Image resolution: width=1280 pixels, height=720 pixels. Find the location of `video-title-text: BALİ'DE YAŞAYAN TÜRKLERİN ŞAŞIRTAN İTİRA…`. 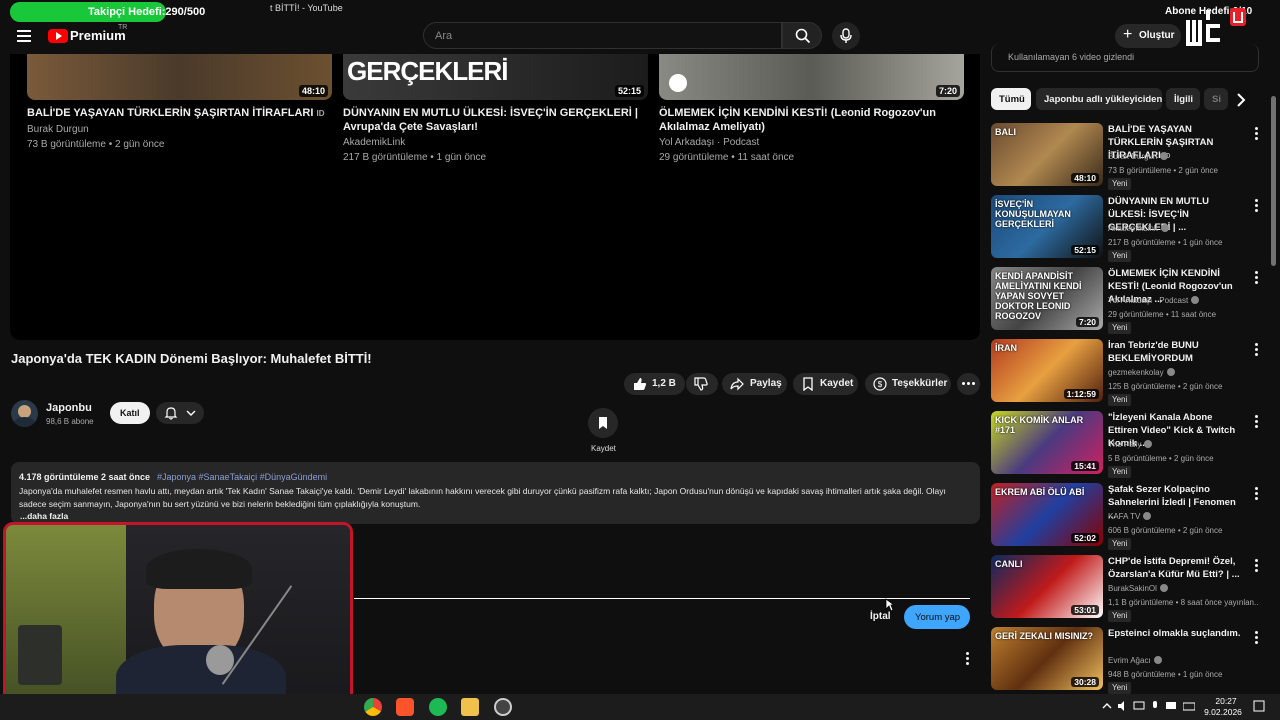

video-title-text: BALİ'DE YAŞAYAN TÜRKLERİN ŞAŞIRTAN İTİRA… is located at coordinates (170, 113).